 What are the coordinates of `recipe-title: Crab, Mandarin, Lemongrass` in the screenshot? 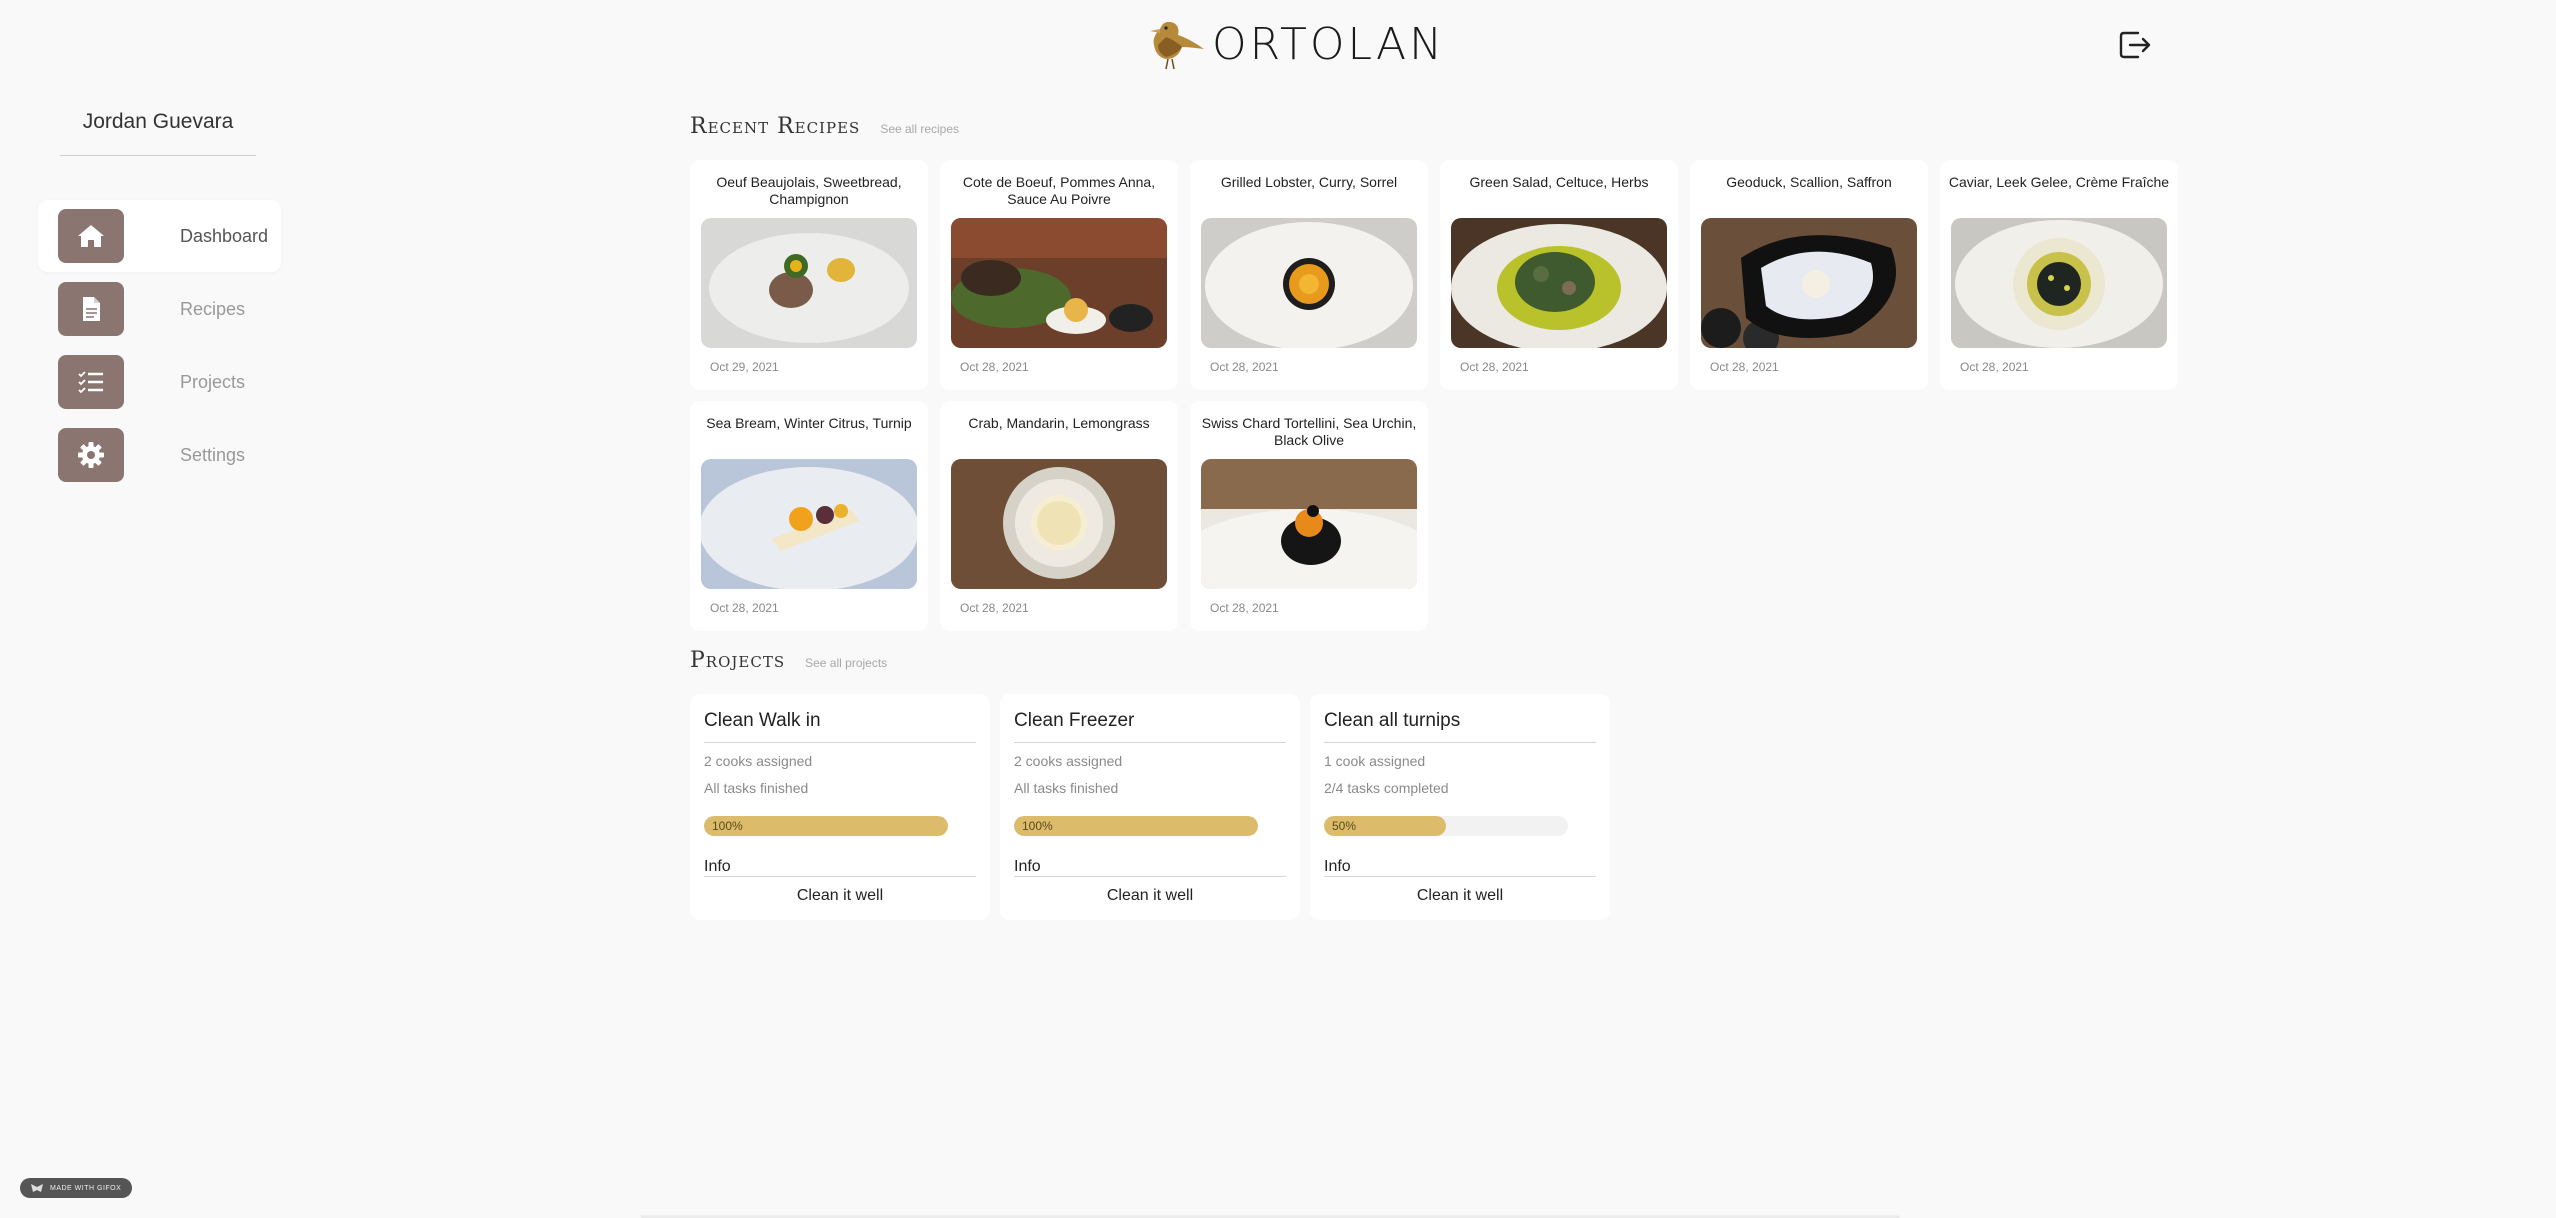 It's located at (1059, 423).